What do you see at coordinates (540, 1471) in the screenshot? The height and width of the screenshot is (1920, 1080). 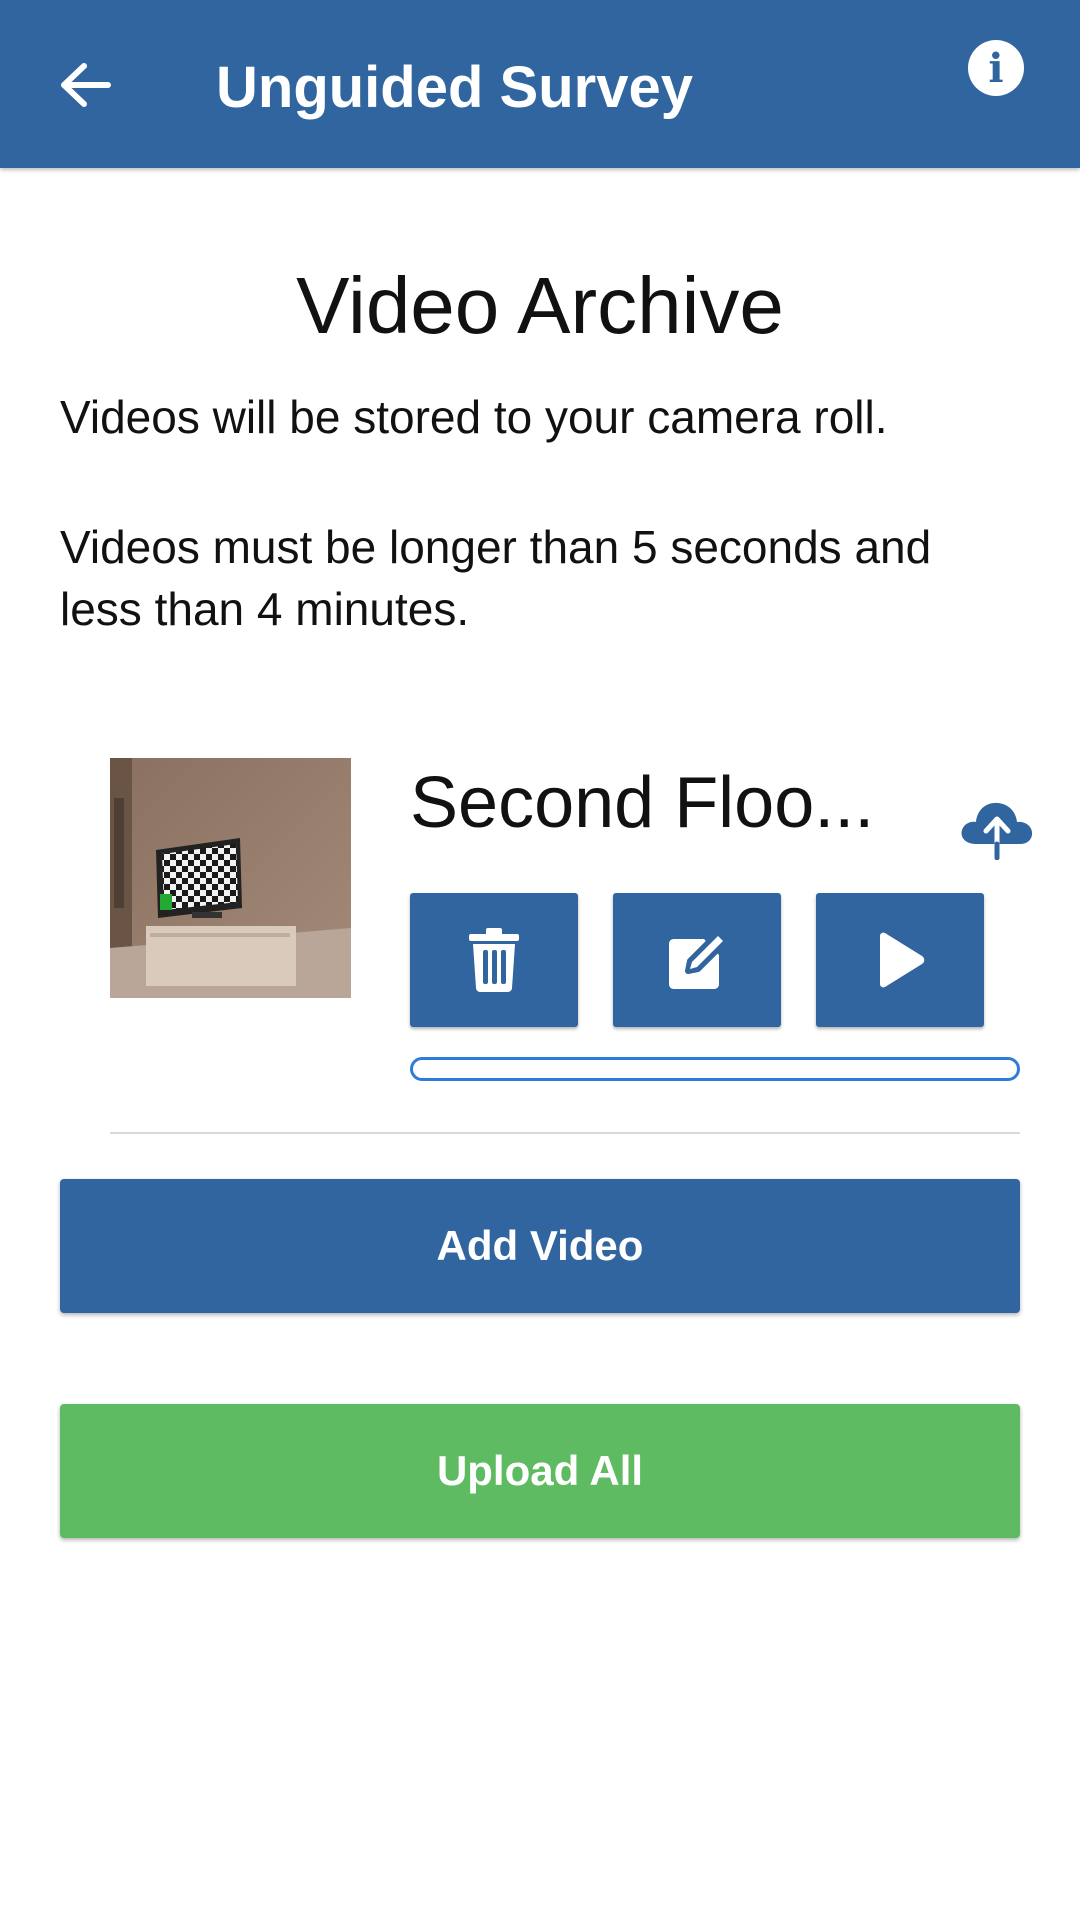 I see `upload-all-button: Upload All` at bounding box center [540, 1471].